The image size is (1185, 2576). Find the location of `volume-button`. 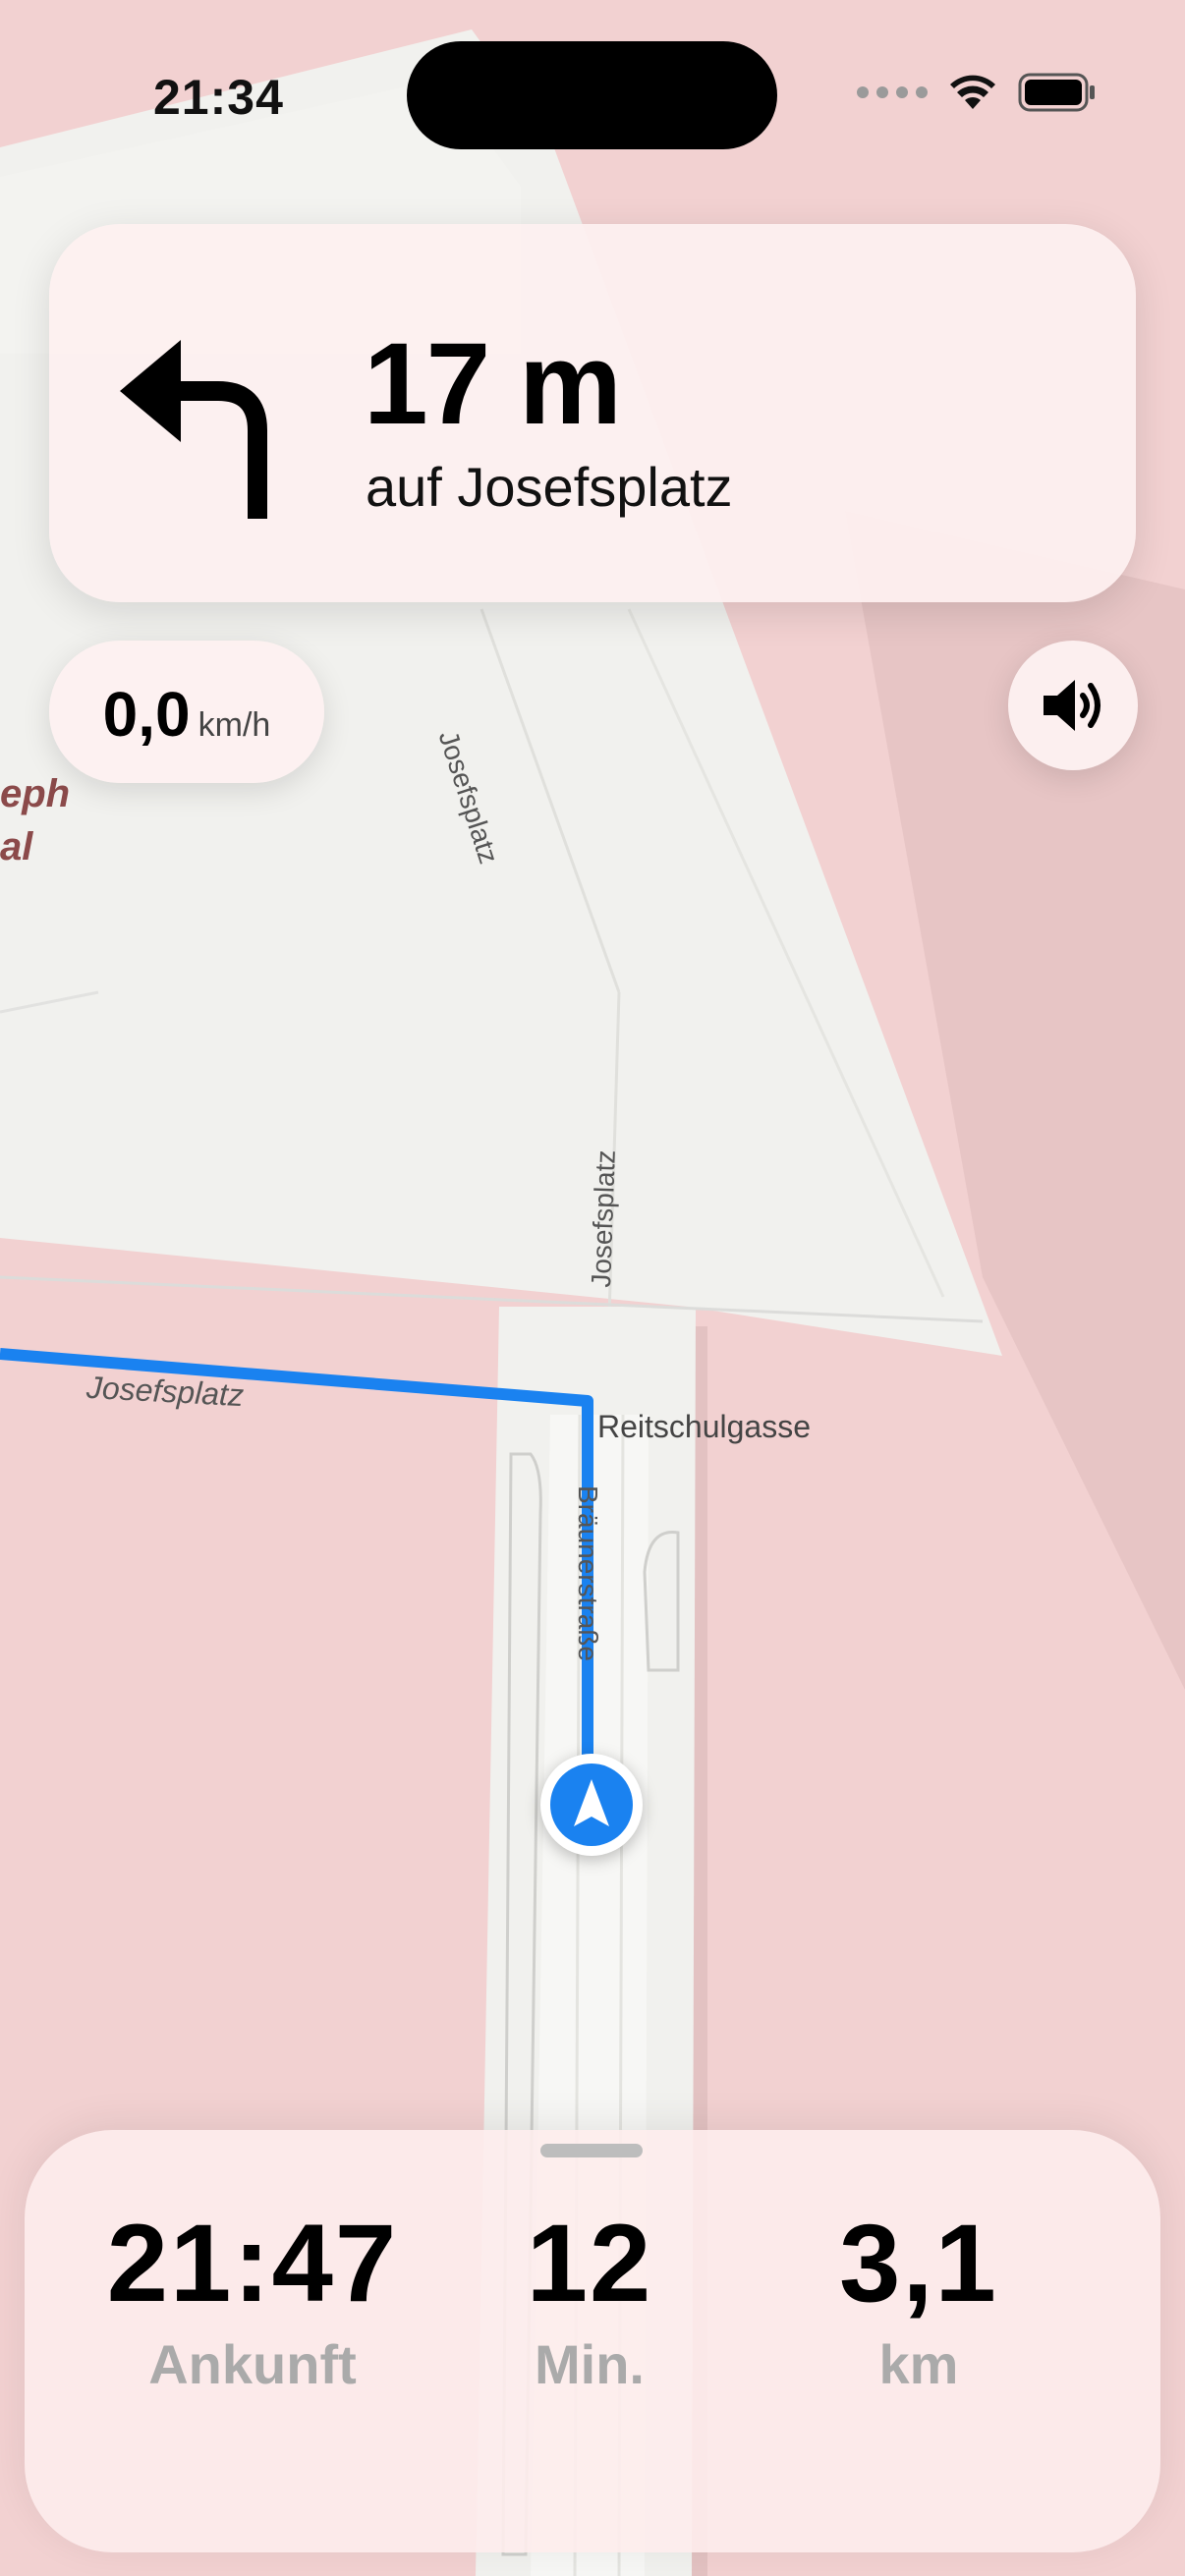

volume-button is located at coordinates (1073, 705).